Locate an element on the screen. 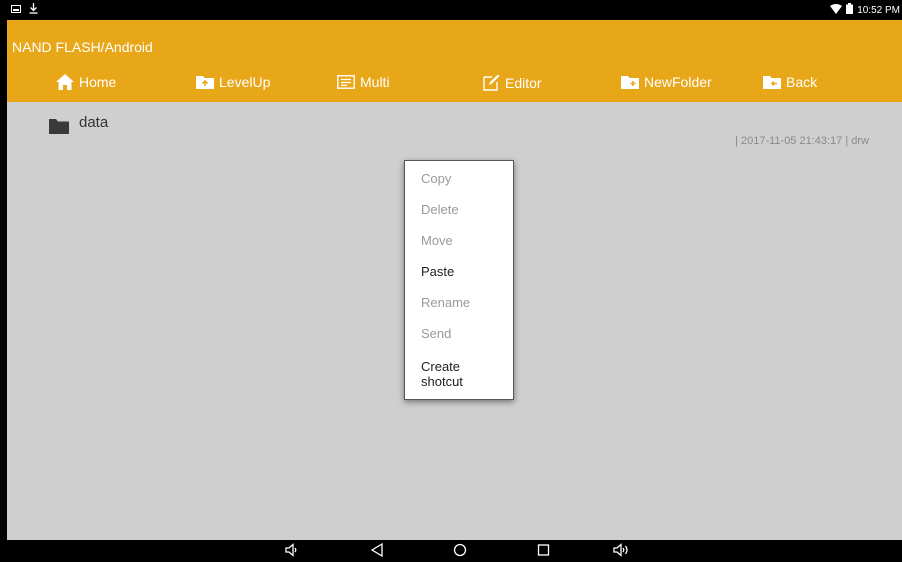  menu-item-delete: Delete is located at coordinates (440, 209).